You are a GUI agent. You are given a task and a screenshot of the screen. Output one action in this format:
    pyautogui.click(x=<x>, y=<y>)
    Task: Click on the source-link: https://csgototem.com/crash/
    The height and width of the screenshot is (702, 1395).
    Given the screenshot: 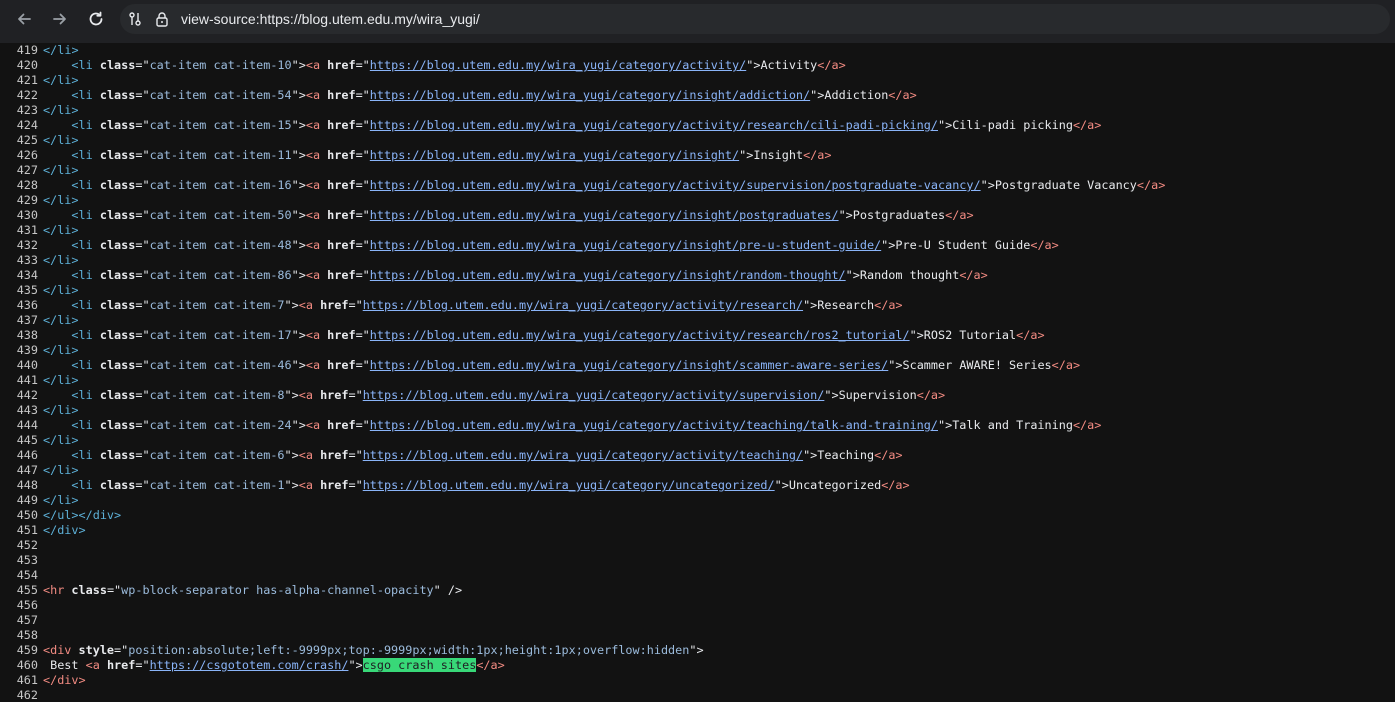 What is the action you would take?
    pyautogui.click(x=249, y=665)
    